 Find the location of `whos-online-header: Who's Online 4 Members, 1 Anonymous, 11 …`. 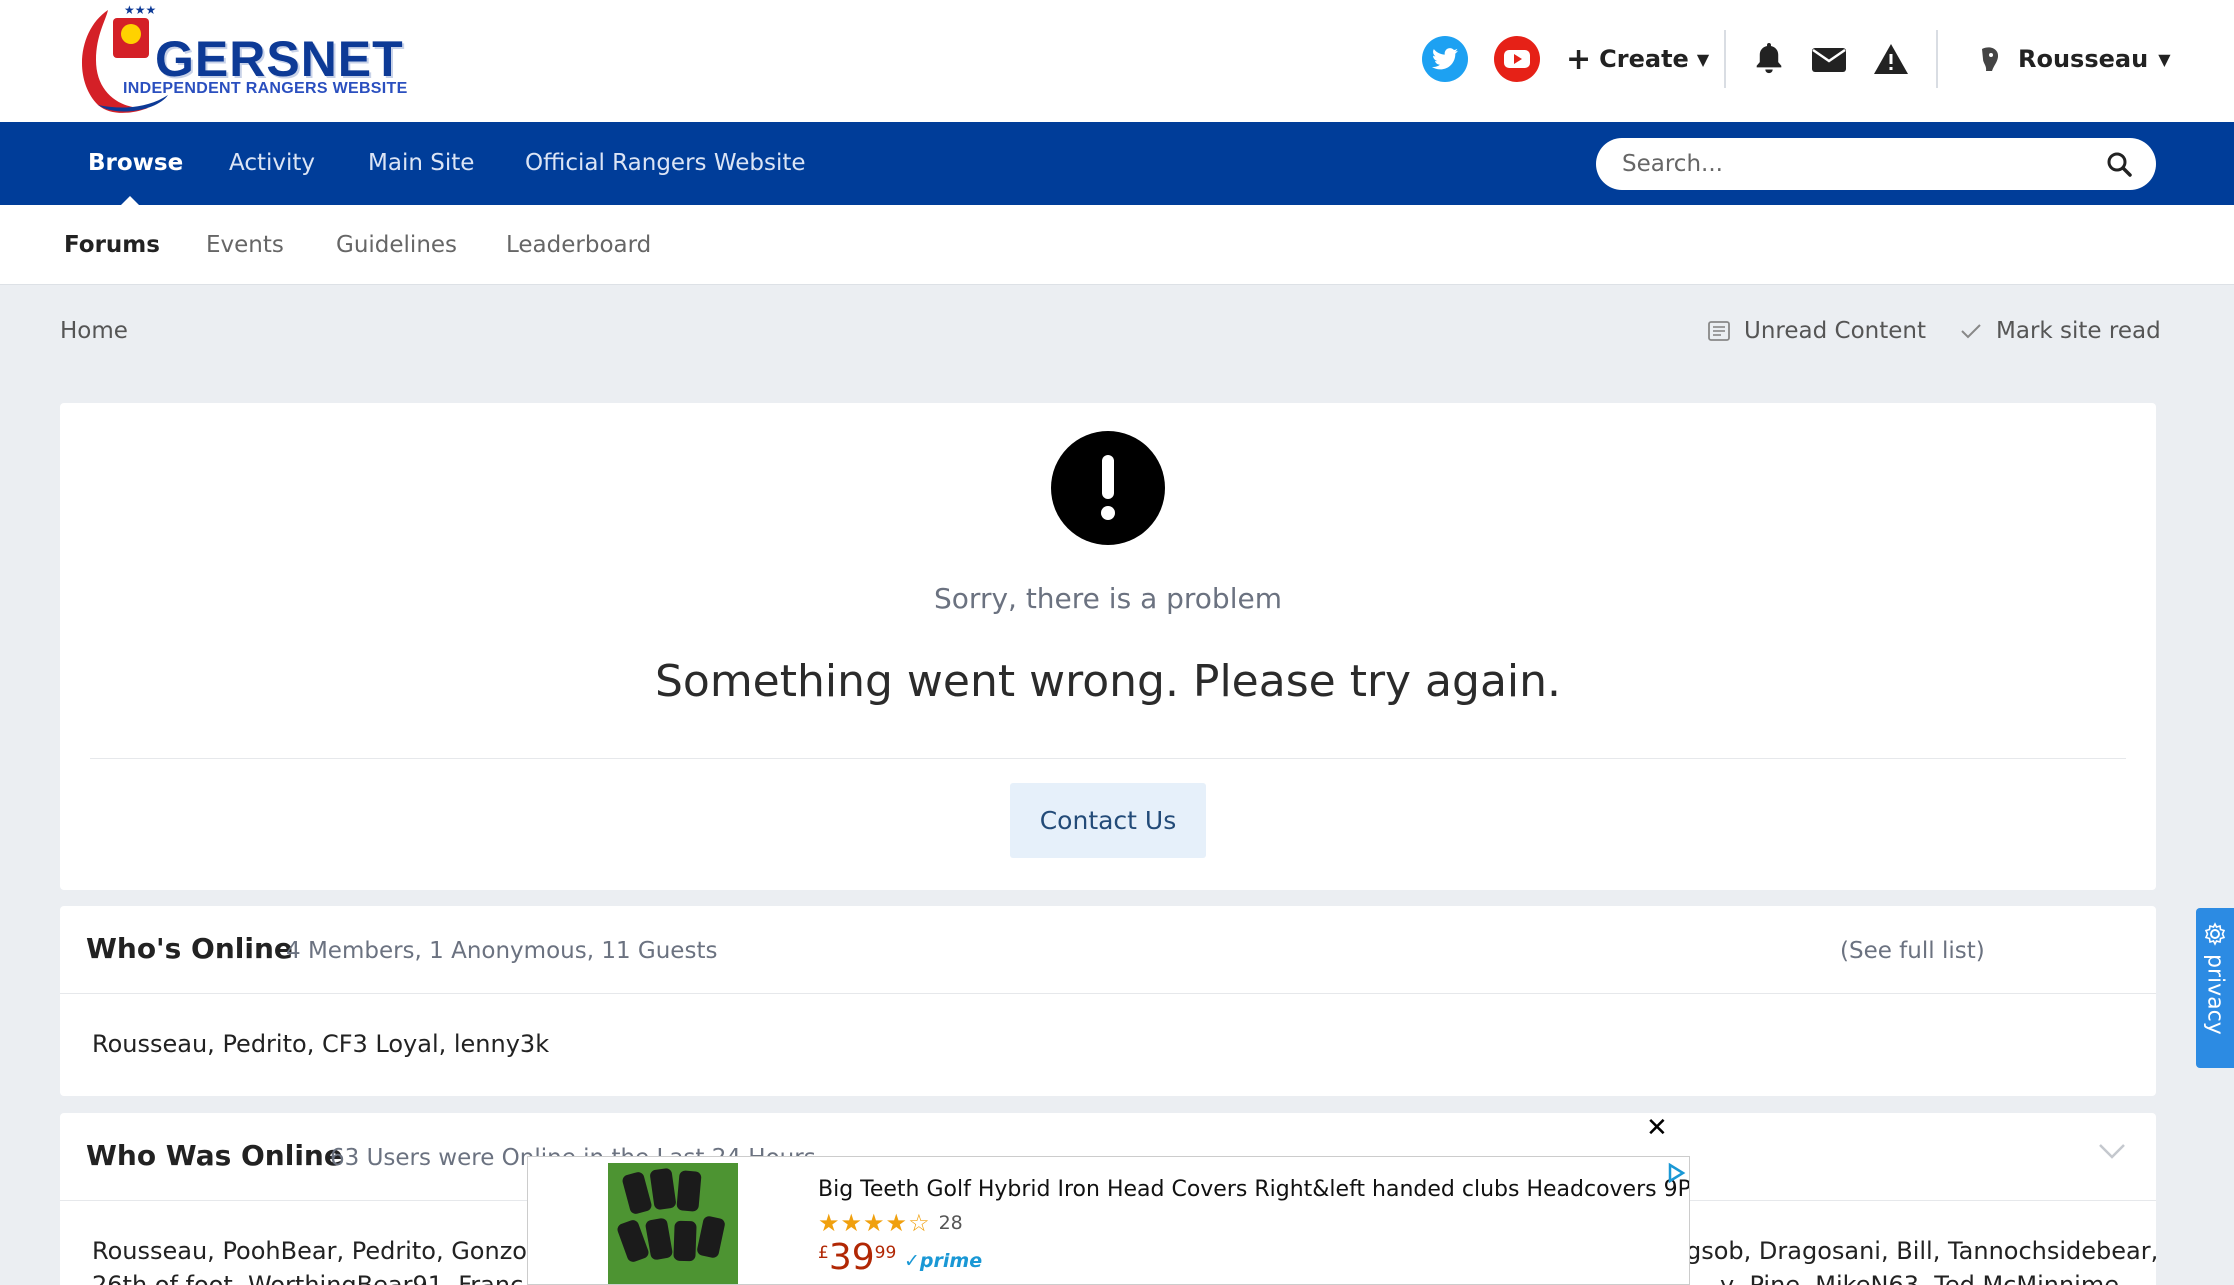

whos-online-header: Who's Online 4 Members, 1 Anonymous, 11 … is located at coordinates (1108, 950).